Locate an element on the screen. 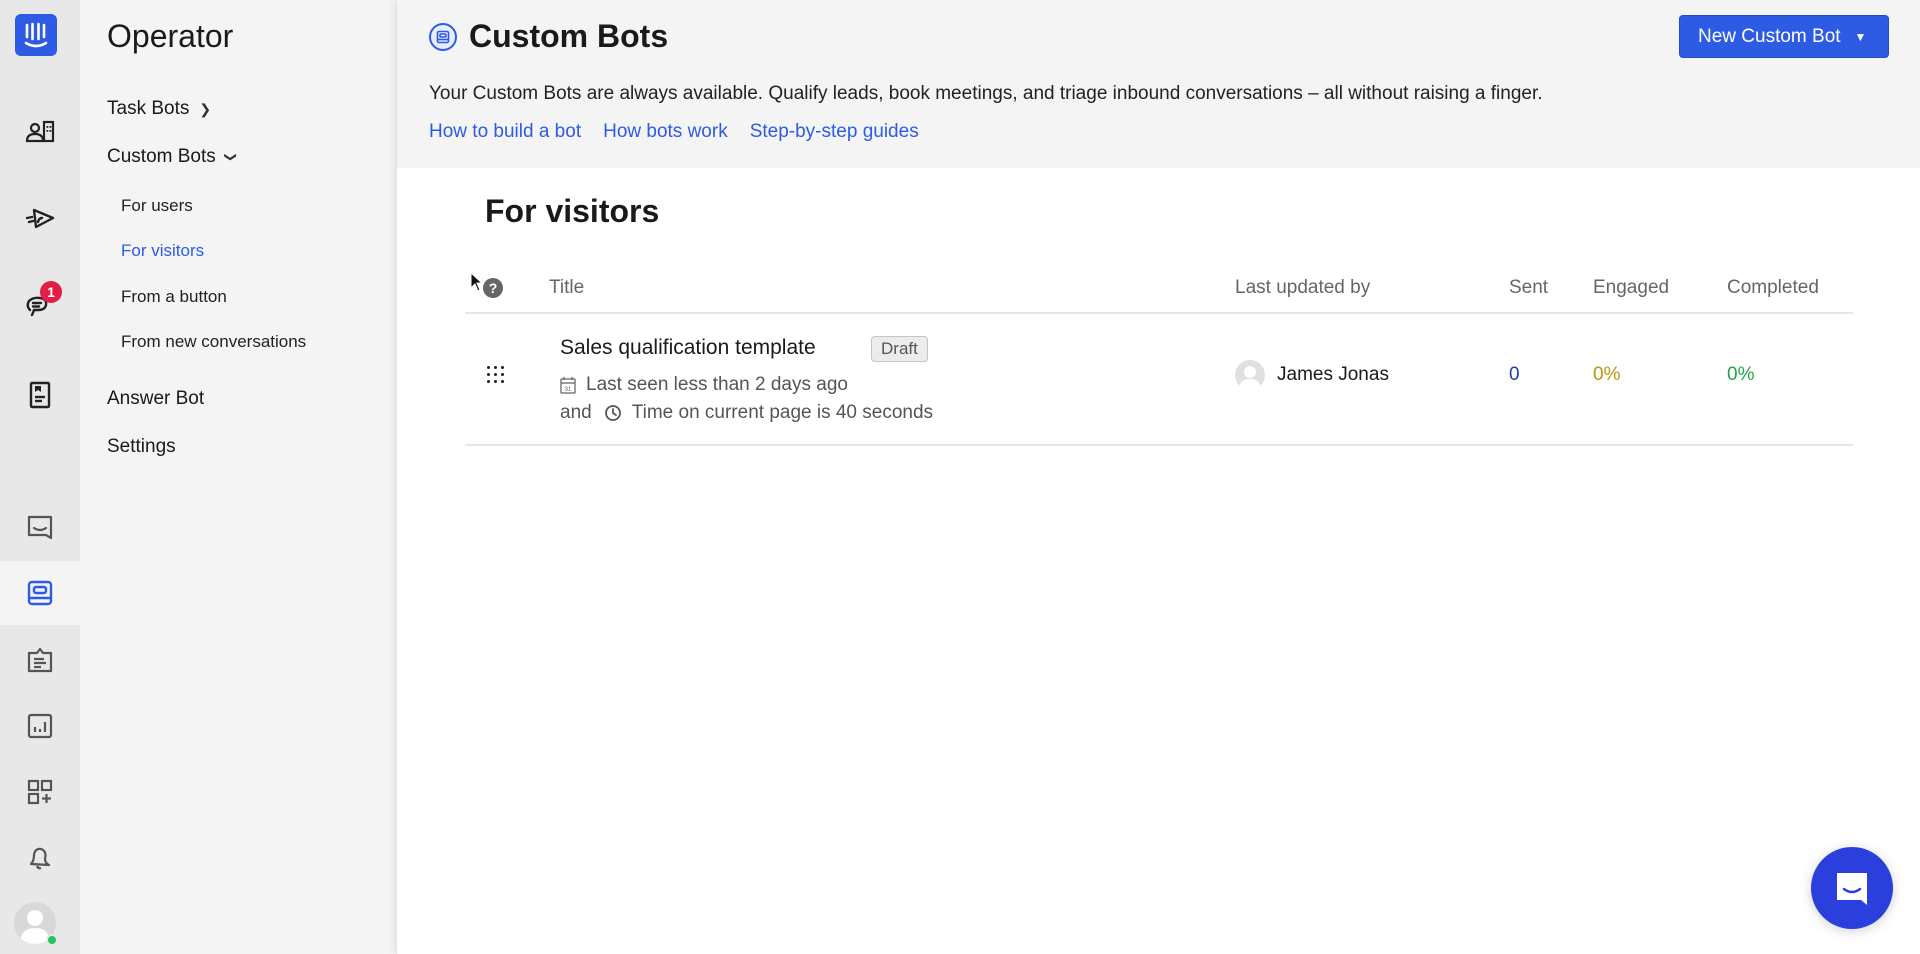  status-badge: Draft is located at coordinates (899, 349).